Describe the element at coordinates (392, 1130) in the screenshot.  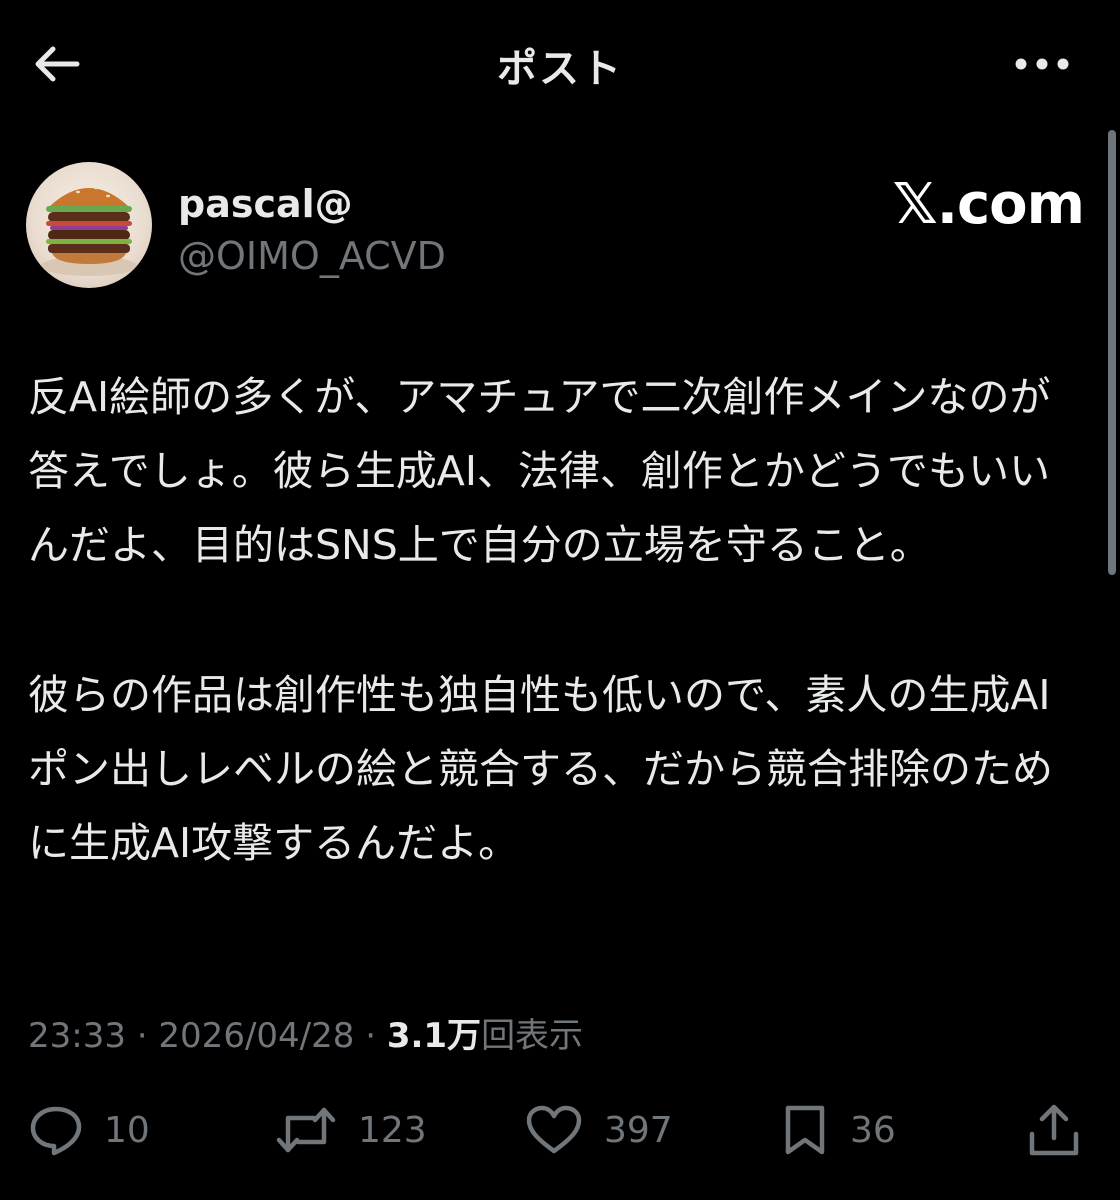
I see `repost-count: 123` at that location.